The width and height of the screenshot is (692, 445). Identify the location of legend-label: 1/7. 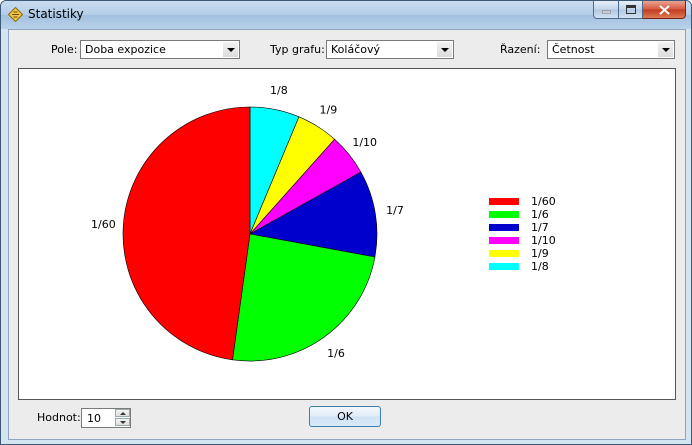
(540, 227).